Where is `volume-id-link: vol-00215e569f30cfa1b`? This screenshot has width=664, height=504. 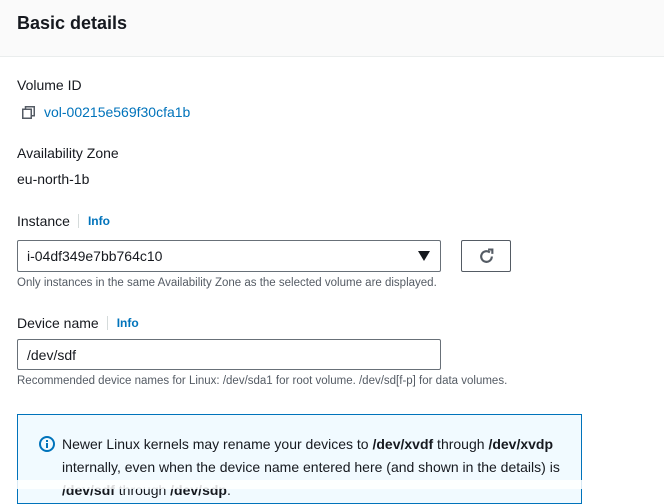
volume-id-link: vol-00215e569f30cfa1b is located at coordinates (117, 112).